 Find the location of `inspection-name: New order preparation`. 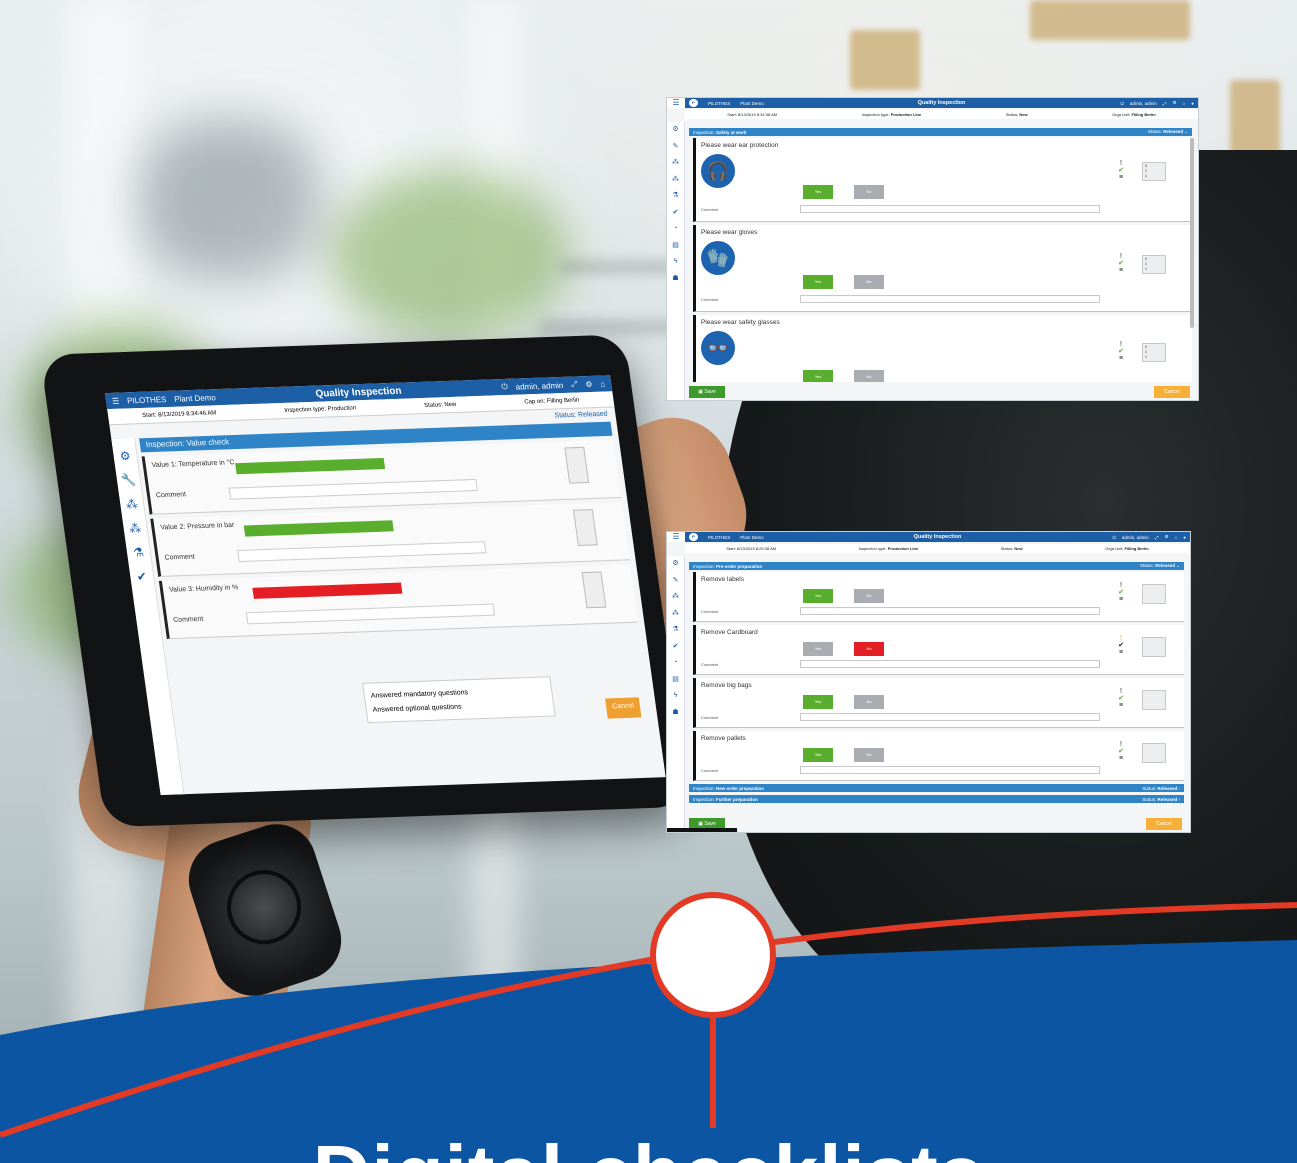

inspection-name: New order preparation is located at coordinates (740, 788).